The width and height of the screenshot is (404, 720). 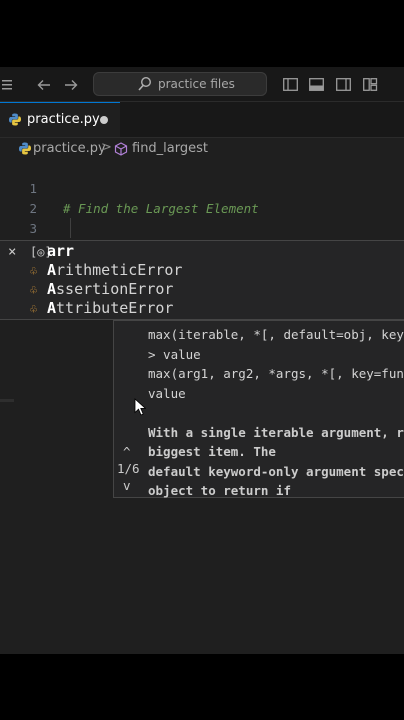 I want to click on suggest-item: ♧ AssertionError, so click(x=101, y=289).